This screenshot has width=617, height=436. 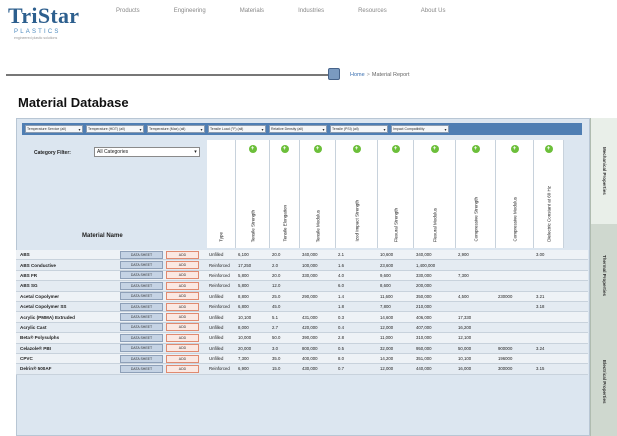 What do you see at coordinates (396, 194) in the screenshot?
I see `column-header: + Flexural Strength` at bounding box center [396, 194].